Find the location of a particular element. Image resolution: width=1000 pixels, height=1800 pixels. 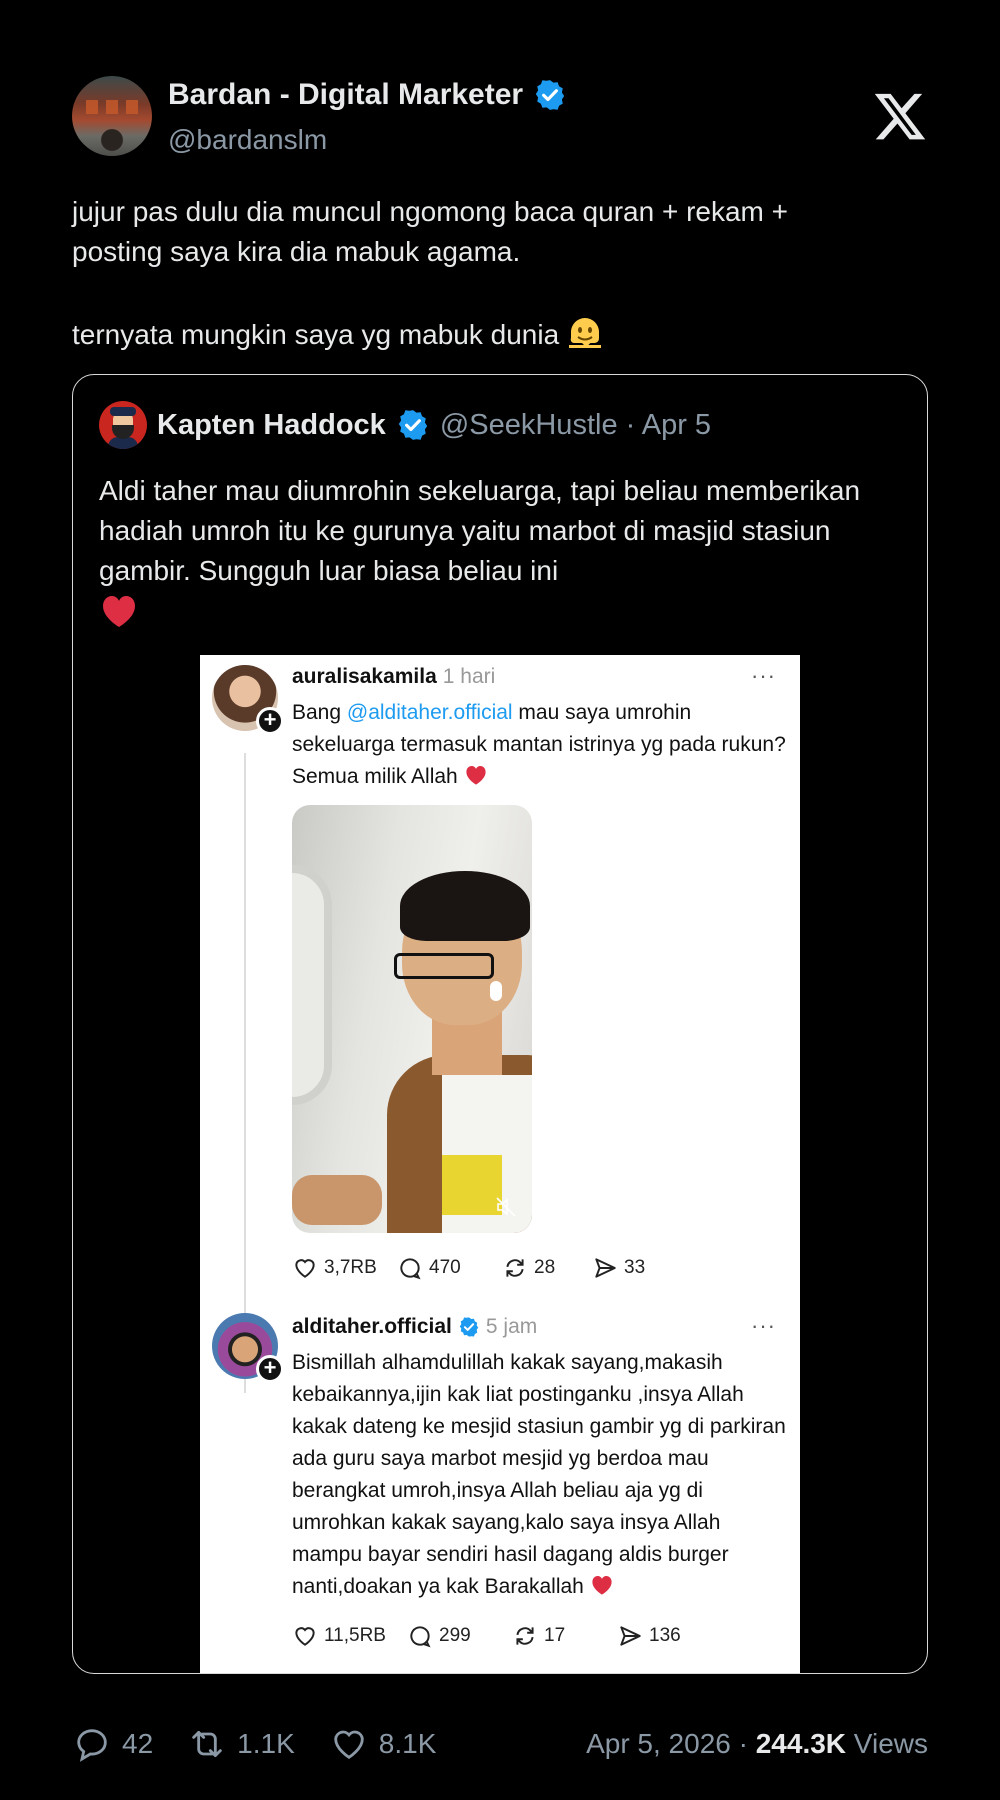

tweet-line-with-emoji: ternyata mungkin saya yg mabuk dunia is located at coordinates (500, 333).